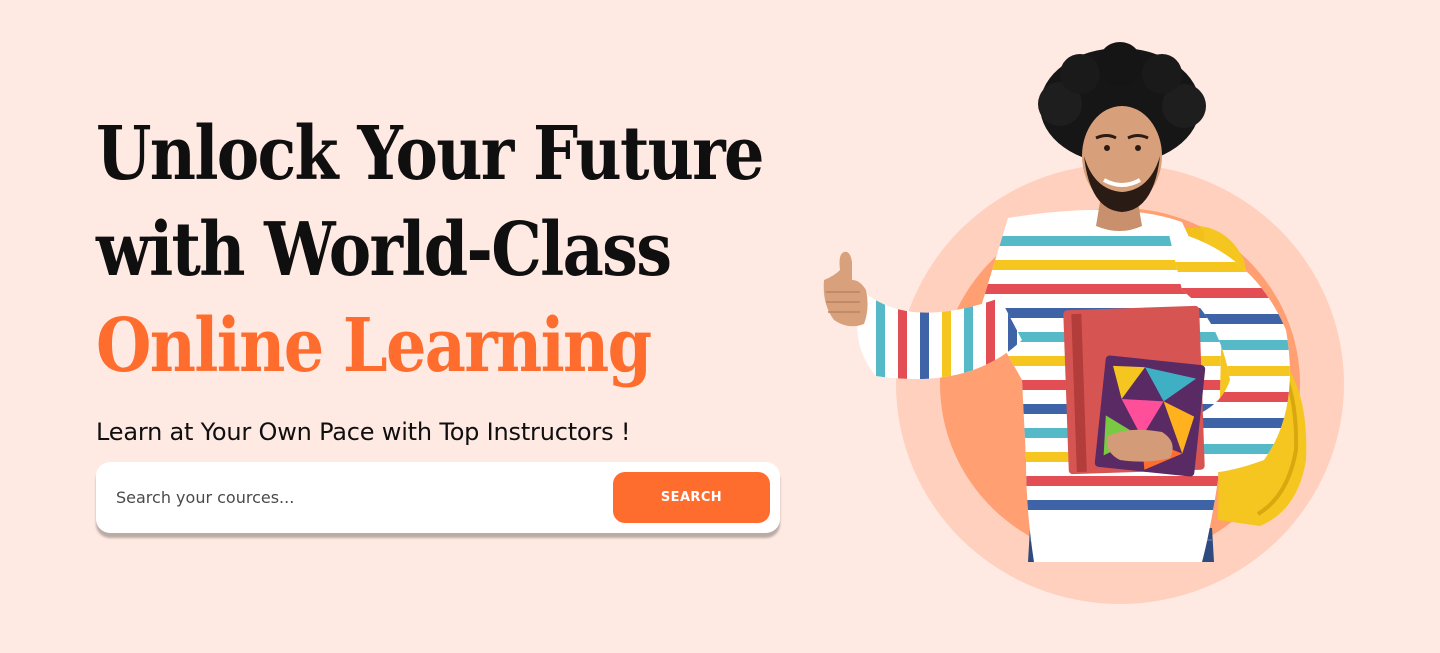  What do you see at coordinates (1122, 127) in the screenshot?
I see `student-head` at bounding box center [1122, 127].